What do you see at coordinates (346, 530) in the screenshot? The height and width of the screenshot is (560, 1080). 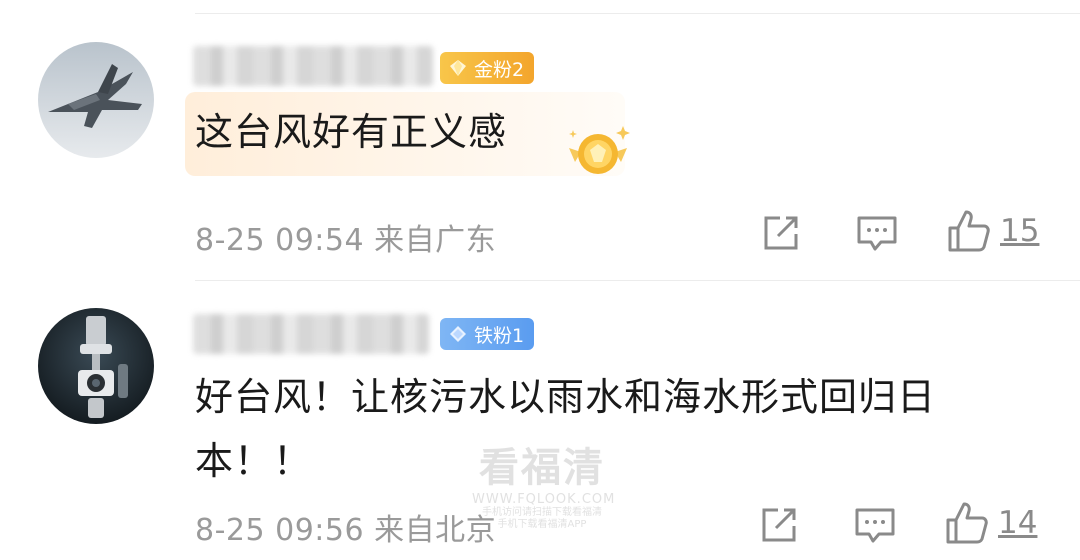 I see `comment-meta: 8-25 09:56 来自北京` at bounding box center [346, 530].